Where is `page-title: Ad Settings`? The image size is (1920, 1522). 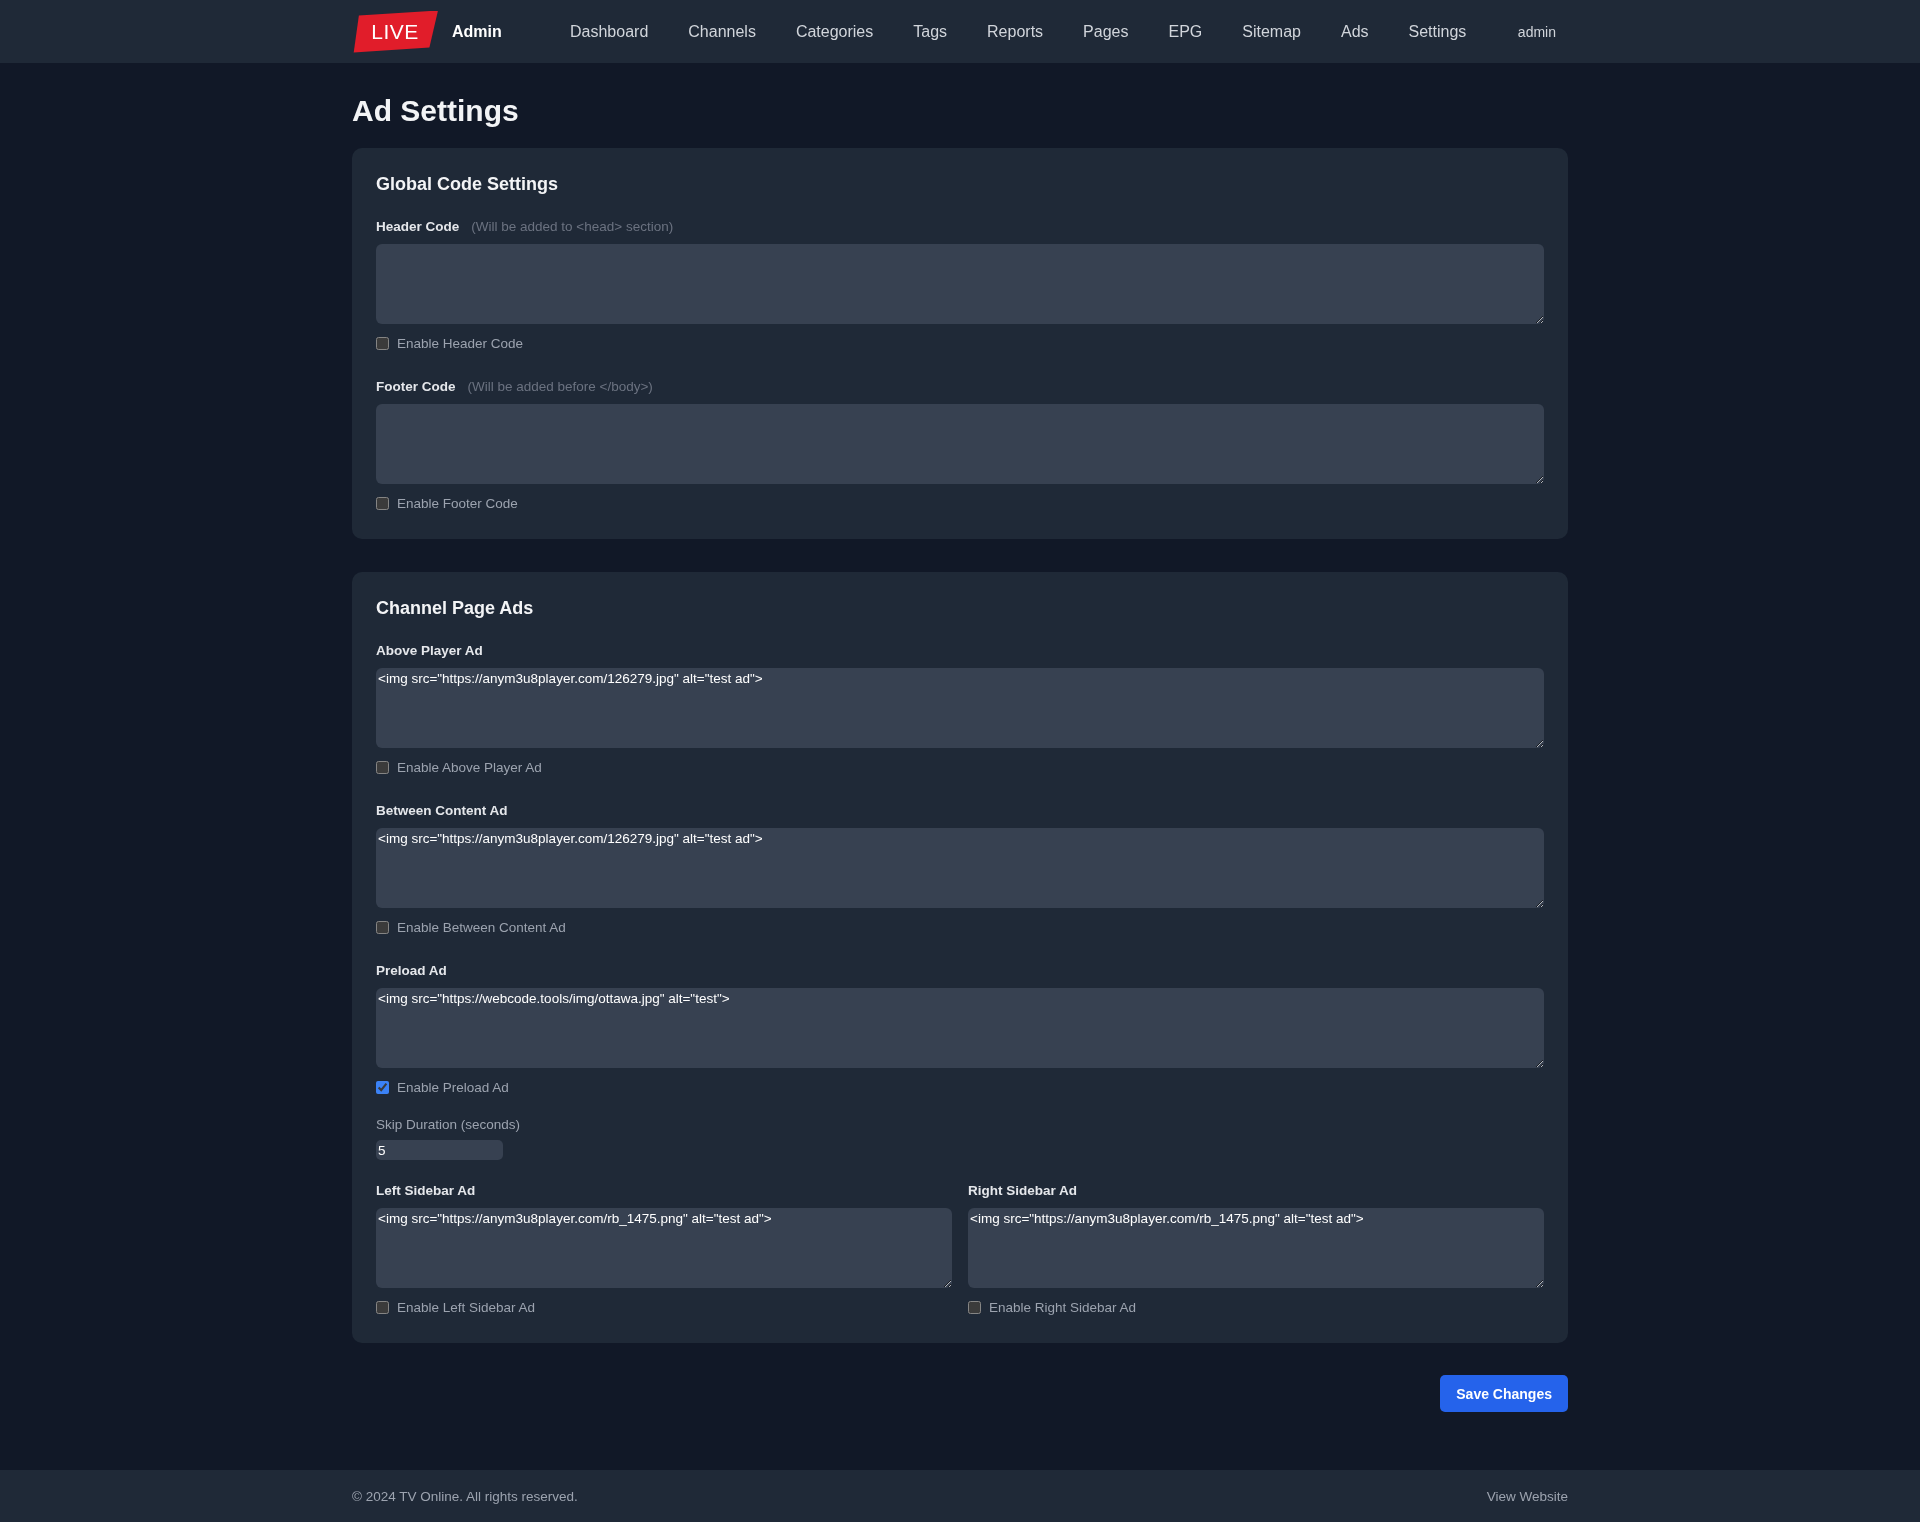
page-title: Ad Settings is located at coordinates (436, 111).